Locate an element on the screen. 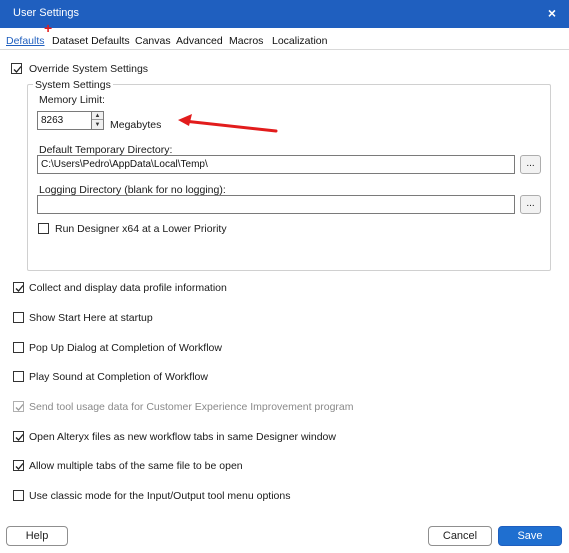 Image resolution: width=569 pixels, height=553 pixels. tab-canvas: Canvas is located at coordinates (153, 41).